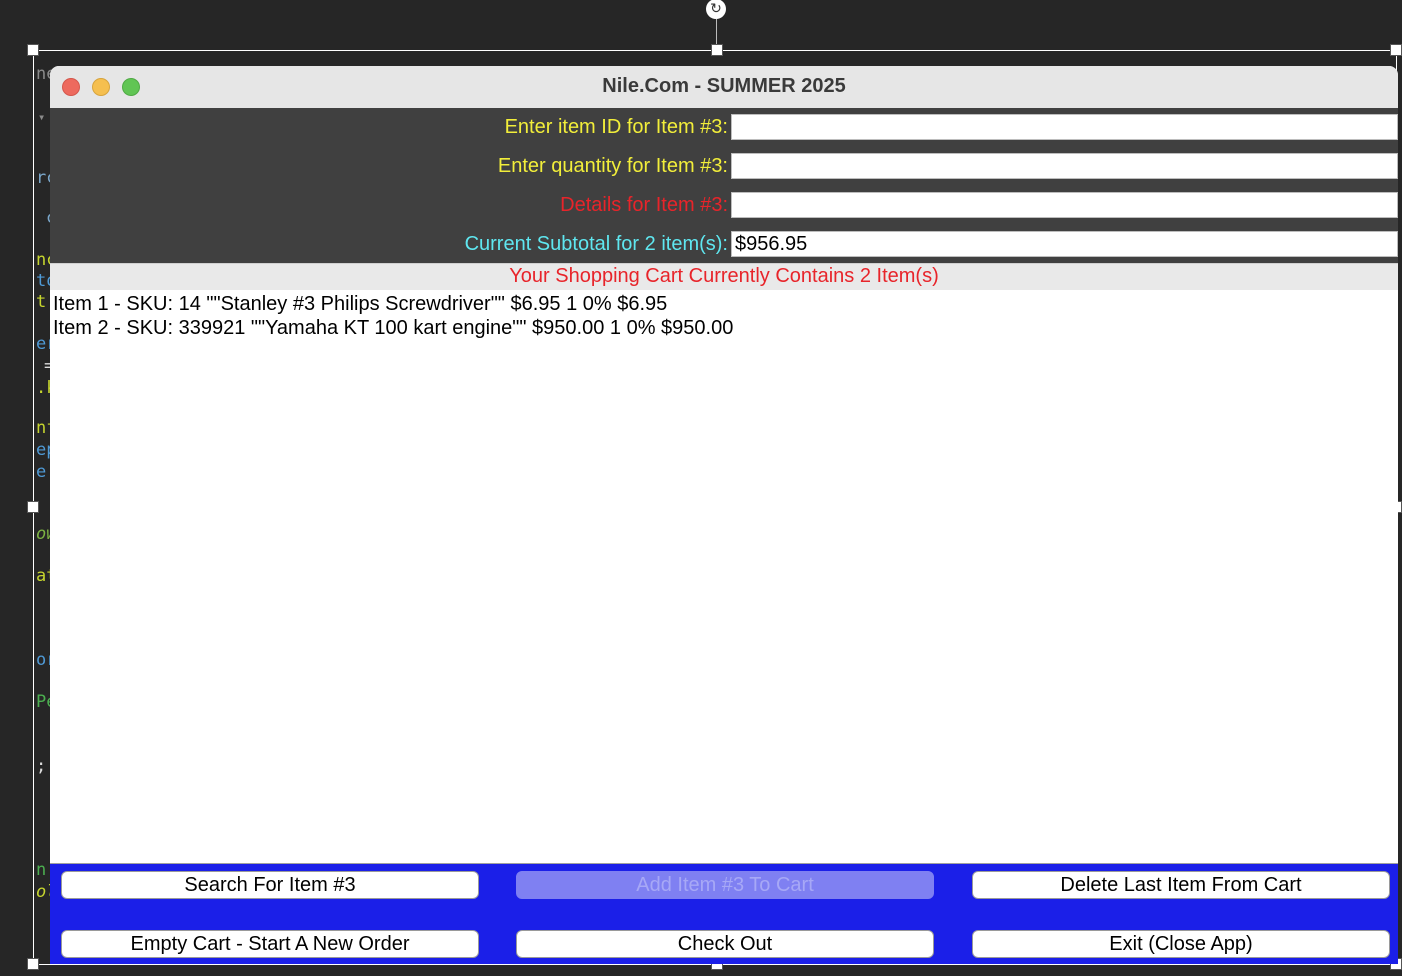 The width and height of the screenshot is (1402, 976). I want to click on code-fragment: n, so click(41, 870).